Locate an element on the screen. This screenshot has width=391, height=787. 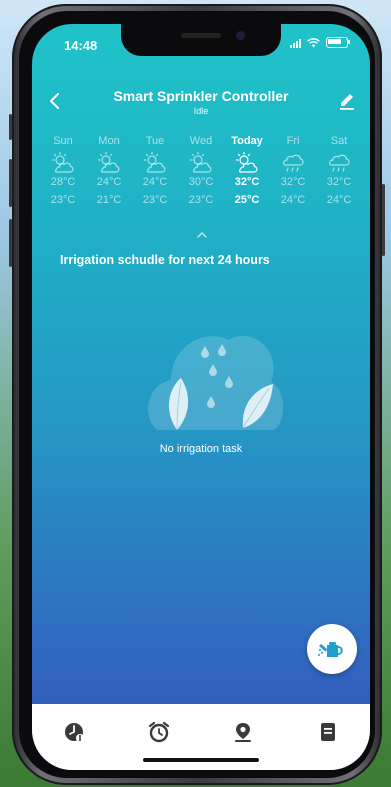
page-title: Smart Sprinkler Controller is located at coordinates (201, 96).